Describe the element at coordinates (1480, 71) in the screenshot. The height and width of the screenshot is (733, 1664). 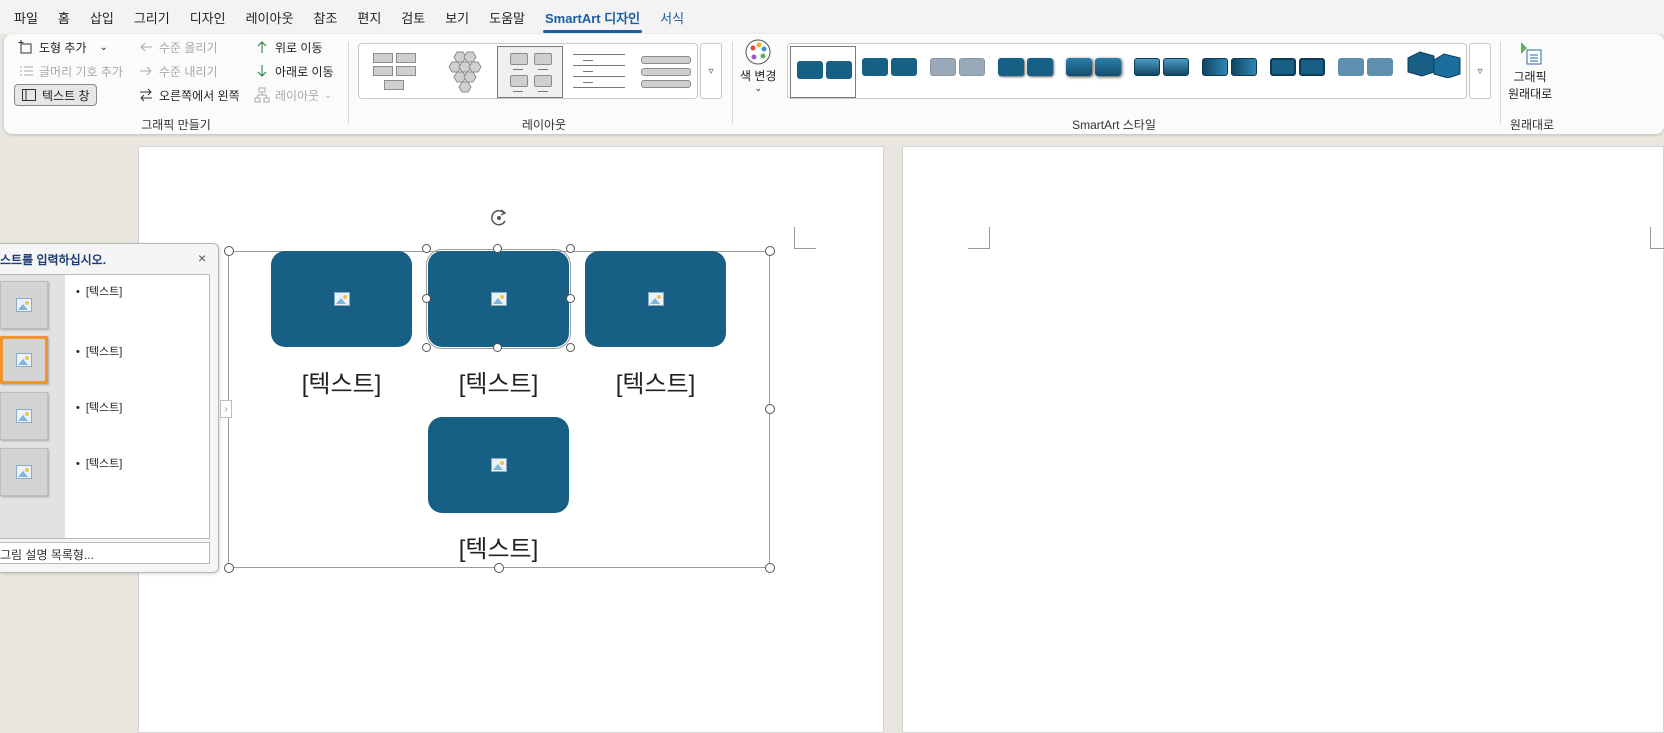
I see `style-gallery-more-button: ▿` at that location.